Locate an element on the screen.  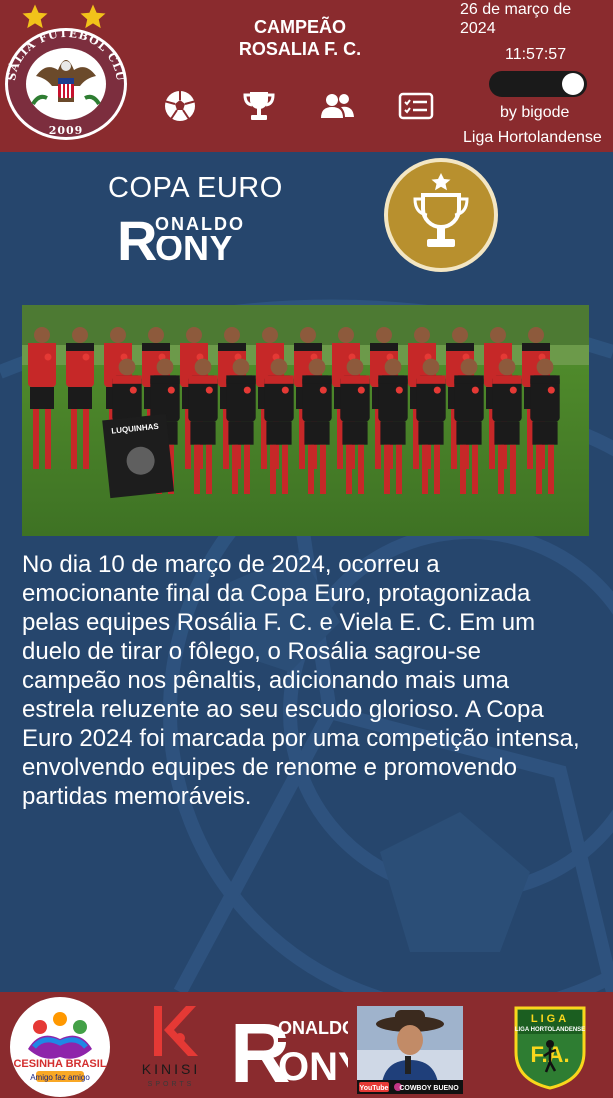
svg-text: R is located at coordinates (137, 237).